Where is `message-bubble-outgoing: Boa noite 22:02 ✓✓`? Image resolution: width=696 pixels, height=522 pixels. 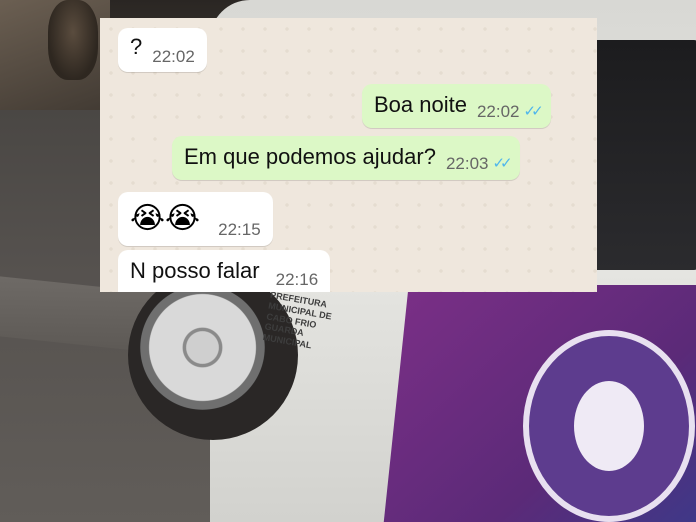
message-bubble-outgoing: Boa noite 22:02 ✓✓ is located at coordinates (456, 106).